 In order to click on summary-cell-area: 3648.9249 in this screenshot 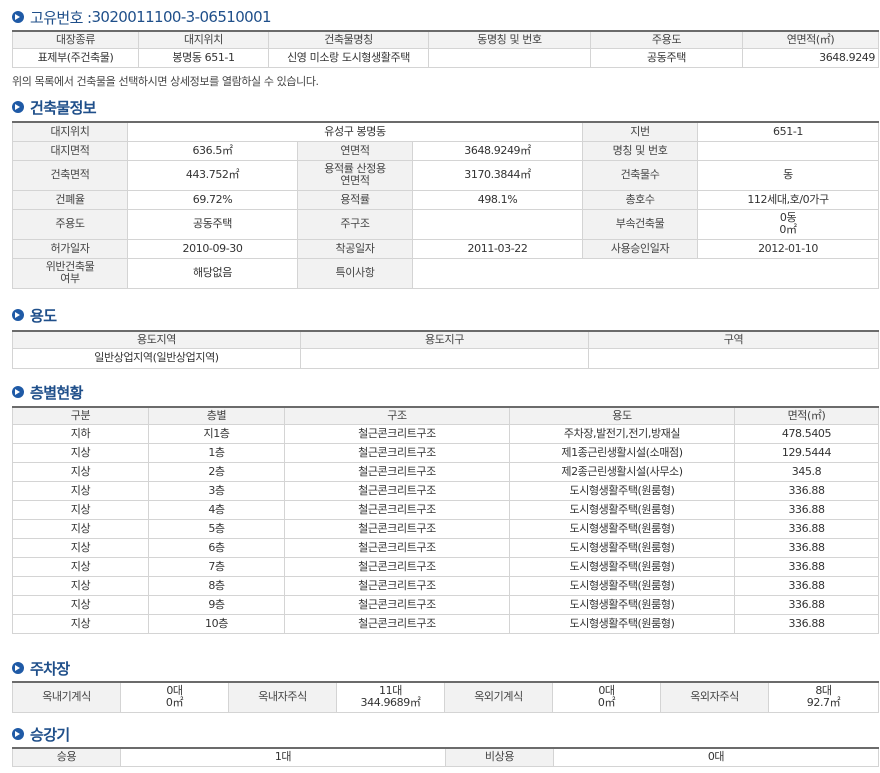, I will do `click(810, 57)`.